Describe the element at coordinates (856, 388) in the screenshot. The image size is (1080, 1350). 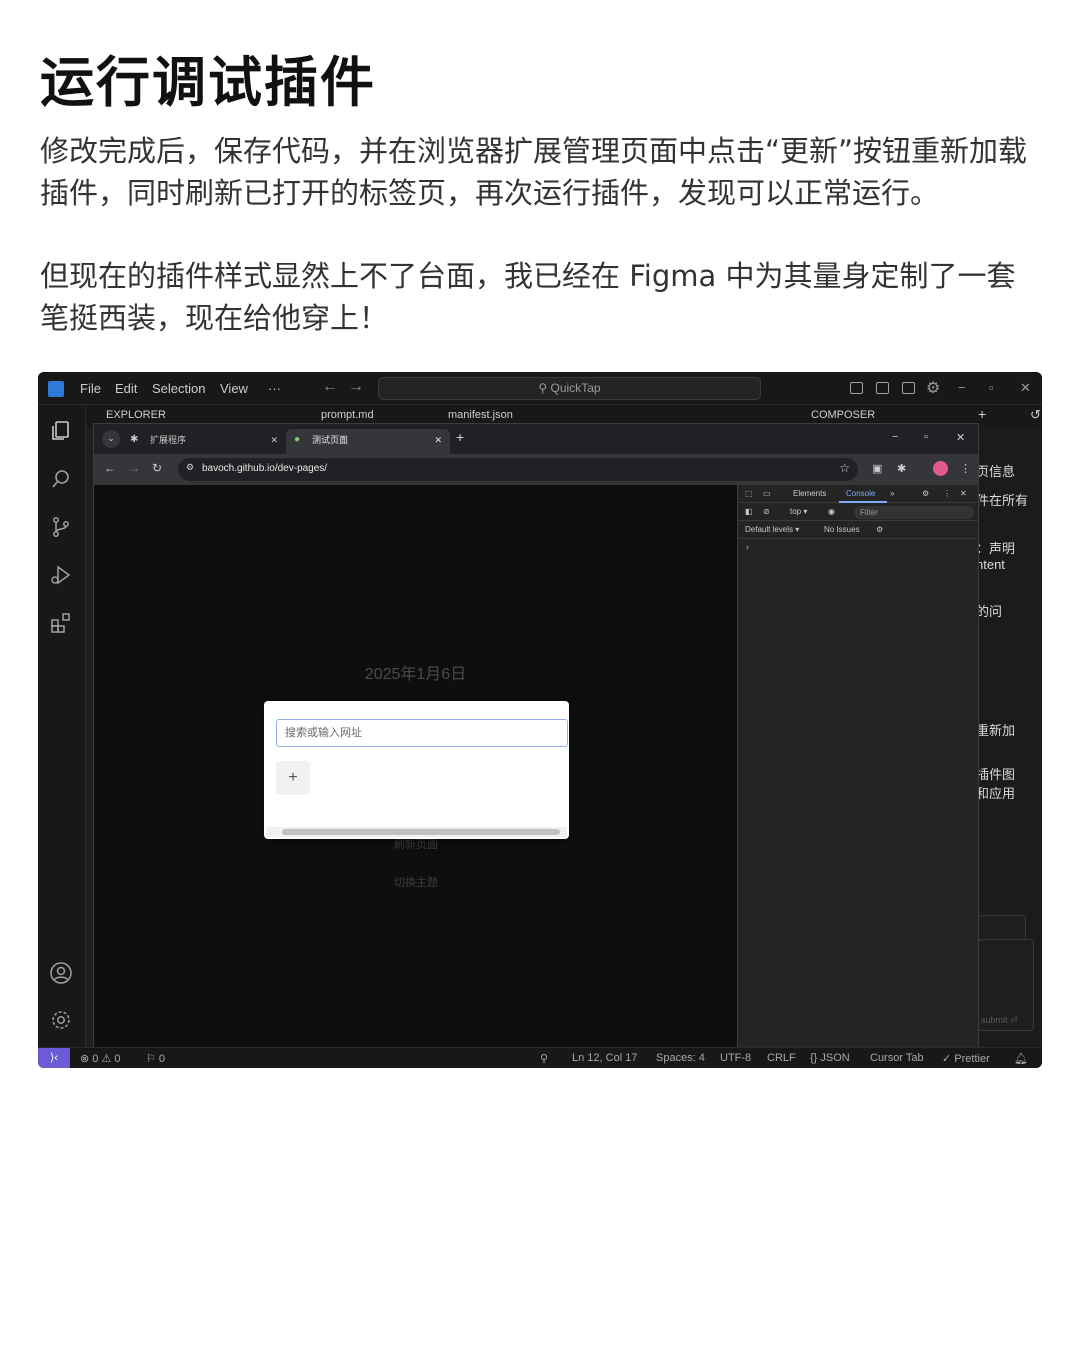
I see `toggle-primary-sidebar-icon` at that location.